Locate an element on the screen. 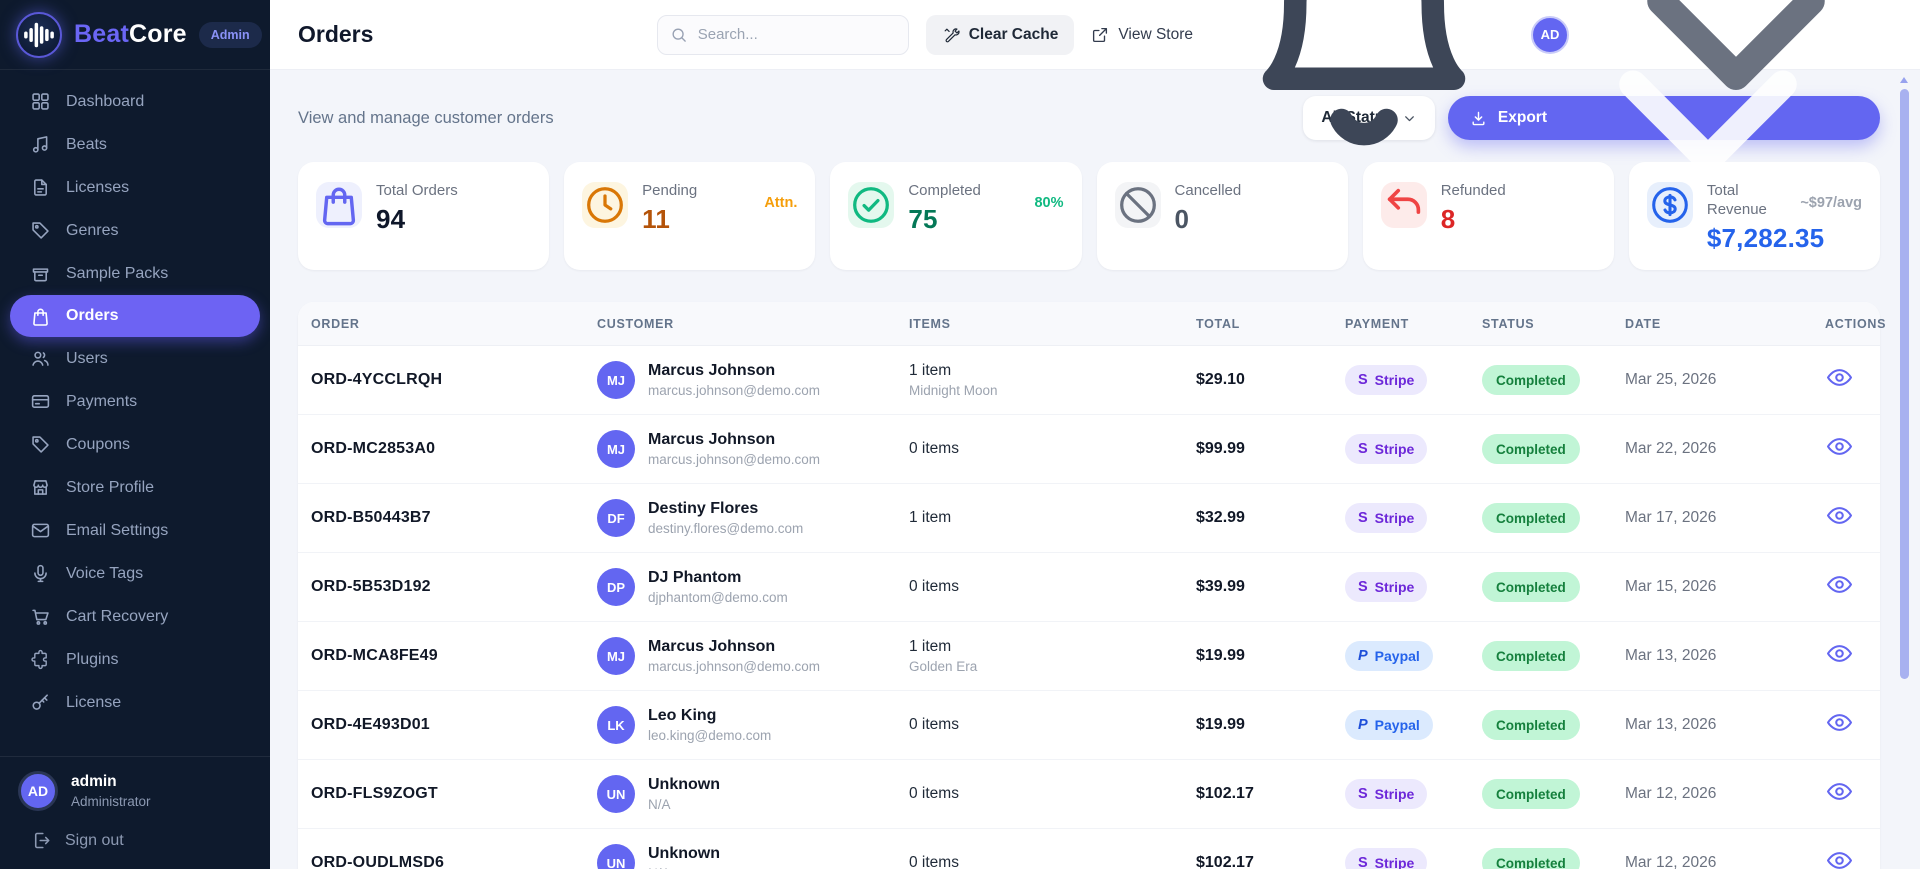 The image size is (1920, 869). clear-cache-button: Clear Cache is located at coordinates (1000, 34).